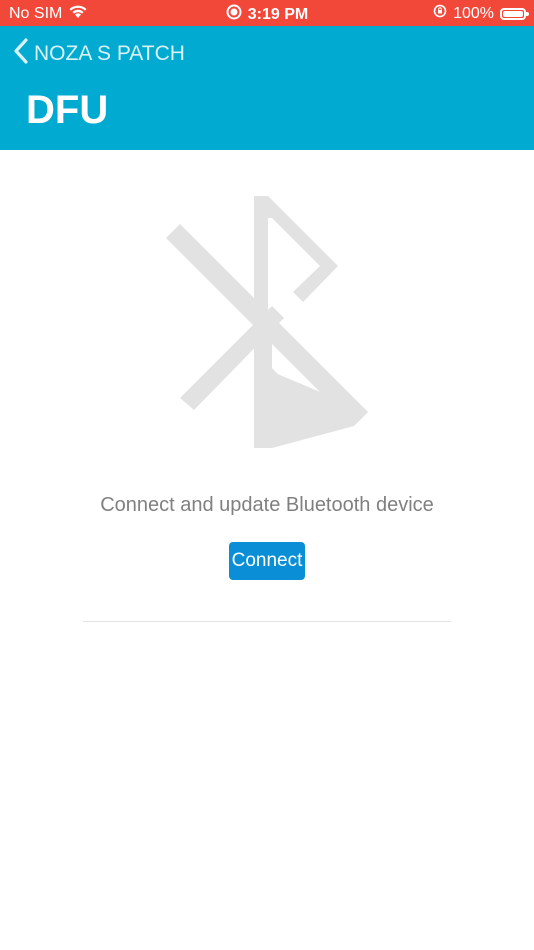  Describe the element at coordinates (267, 561) in the screenshot. I see `connect-button: Connect` at that location.